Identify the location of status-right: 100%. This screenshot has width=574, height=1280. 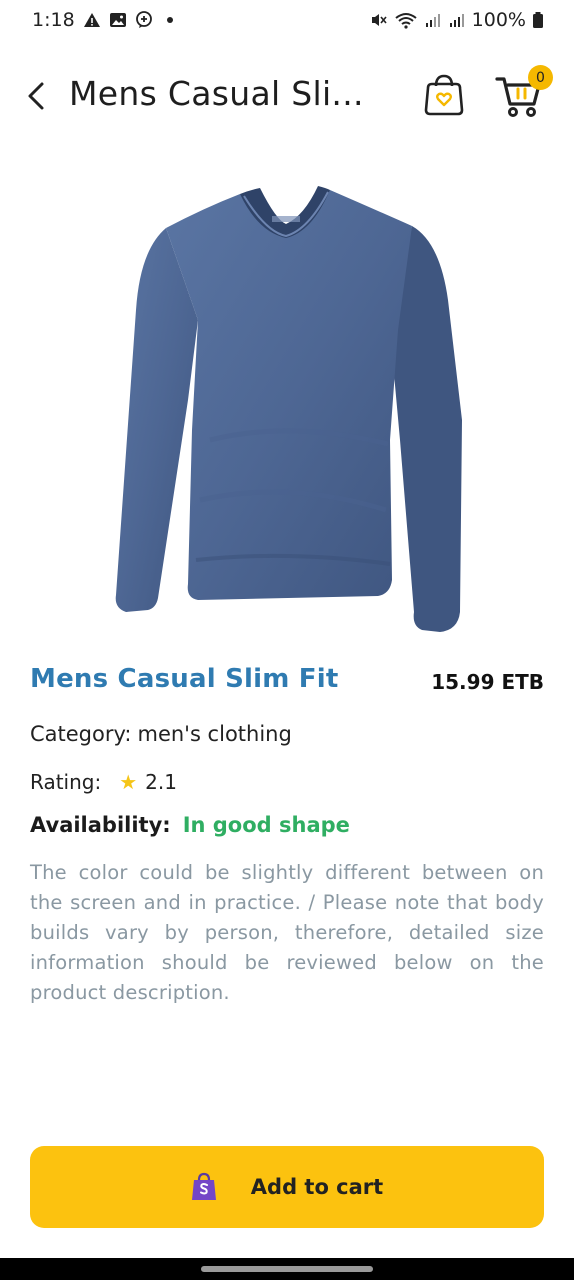
(457, 20).